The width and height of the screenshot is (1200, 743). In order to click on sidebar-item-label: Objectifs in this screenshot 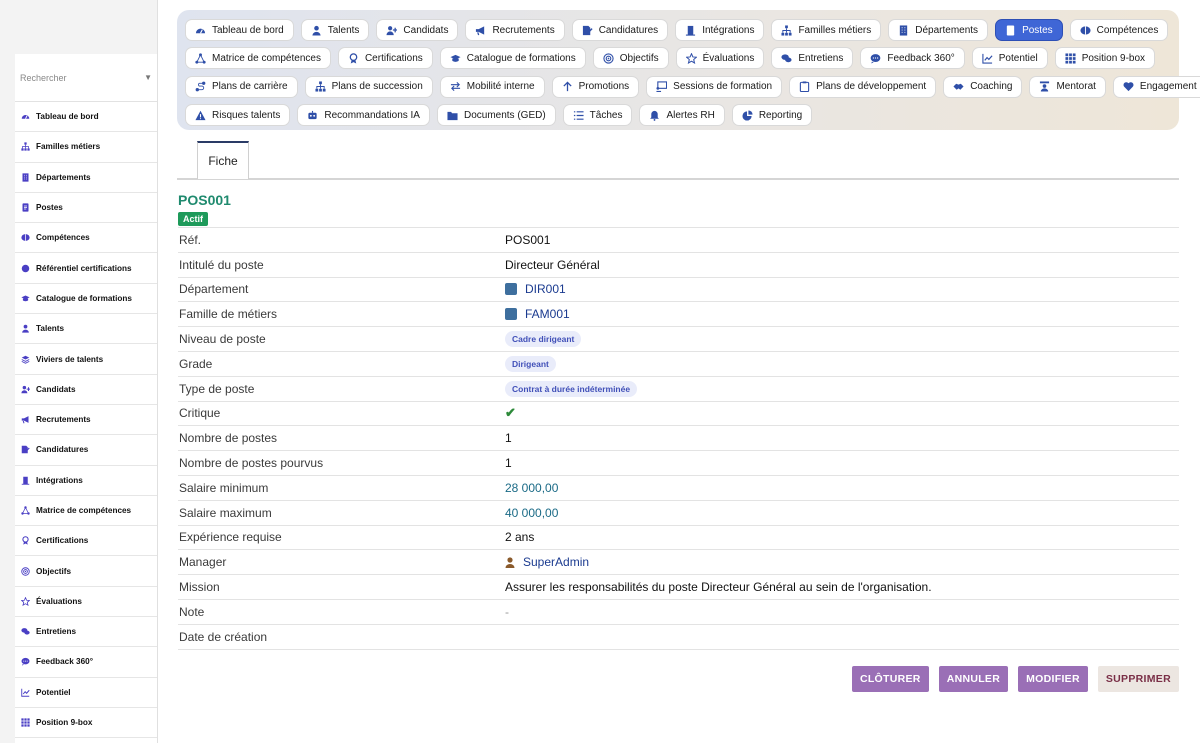, I will do `click(54, 571)`.